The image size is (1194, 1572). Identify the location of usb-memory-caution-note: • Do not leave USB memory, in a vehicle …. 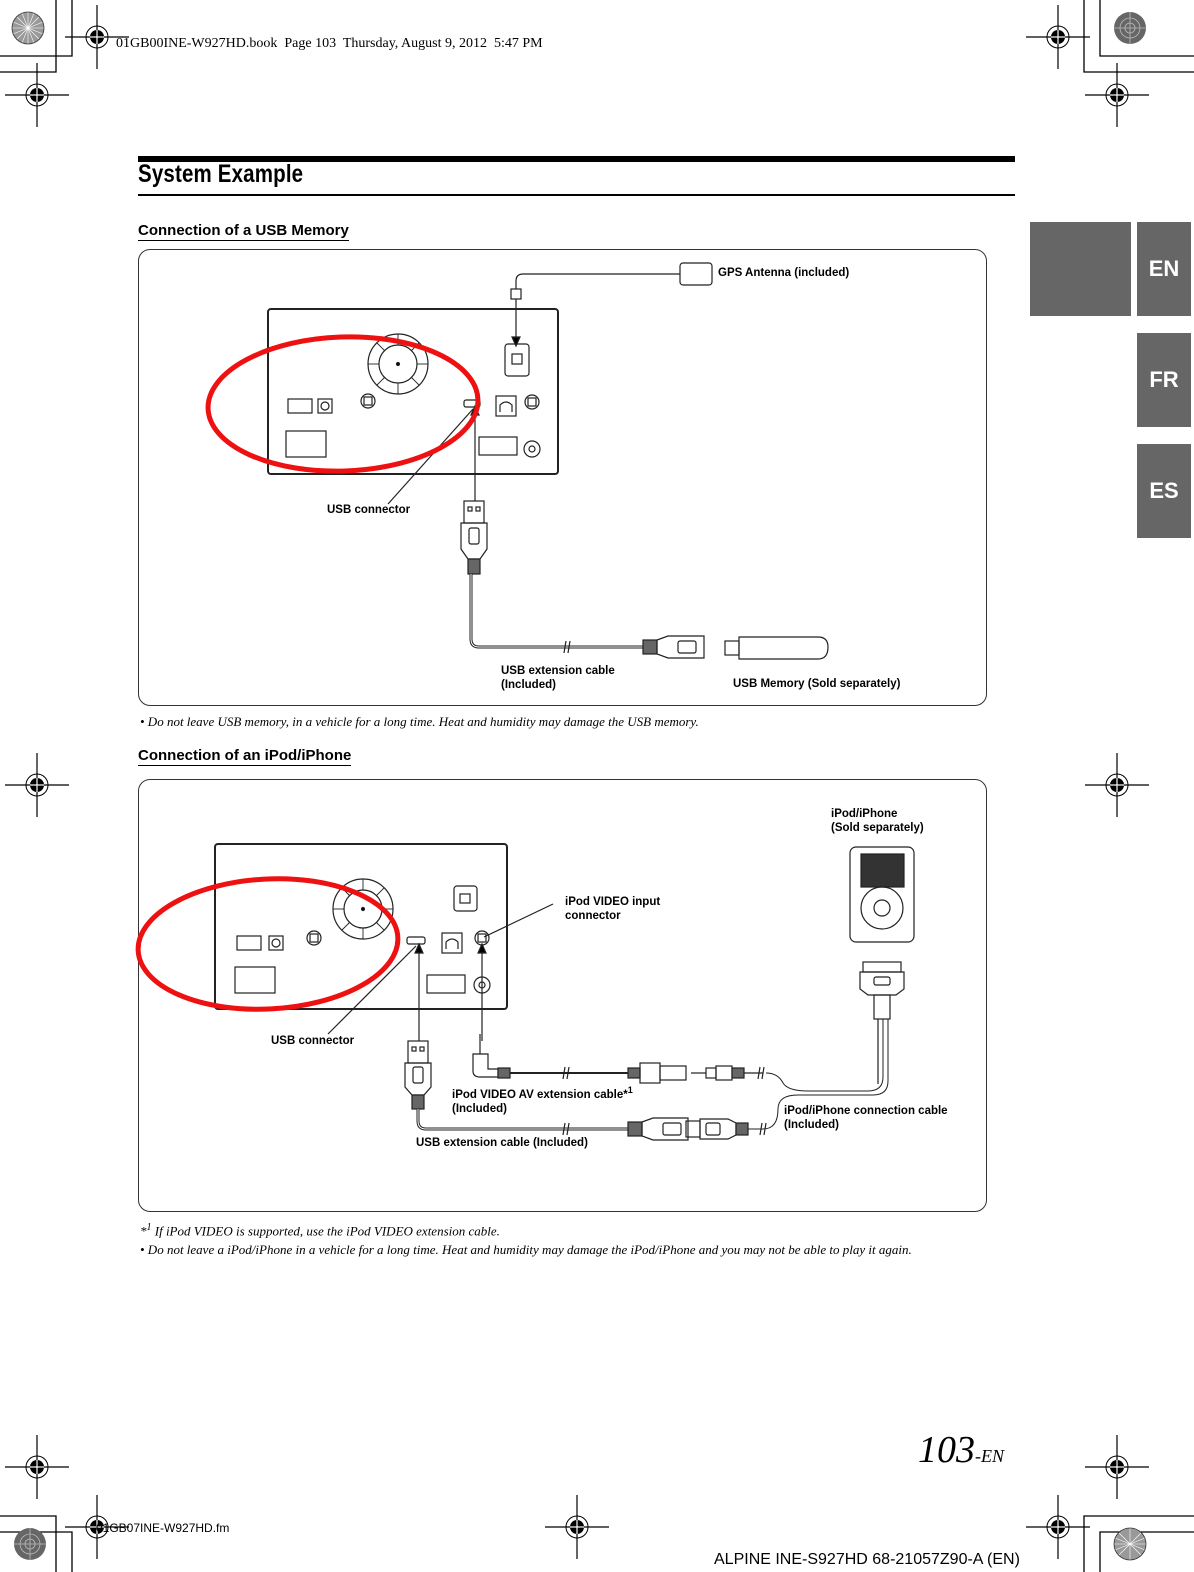
(419, 721).